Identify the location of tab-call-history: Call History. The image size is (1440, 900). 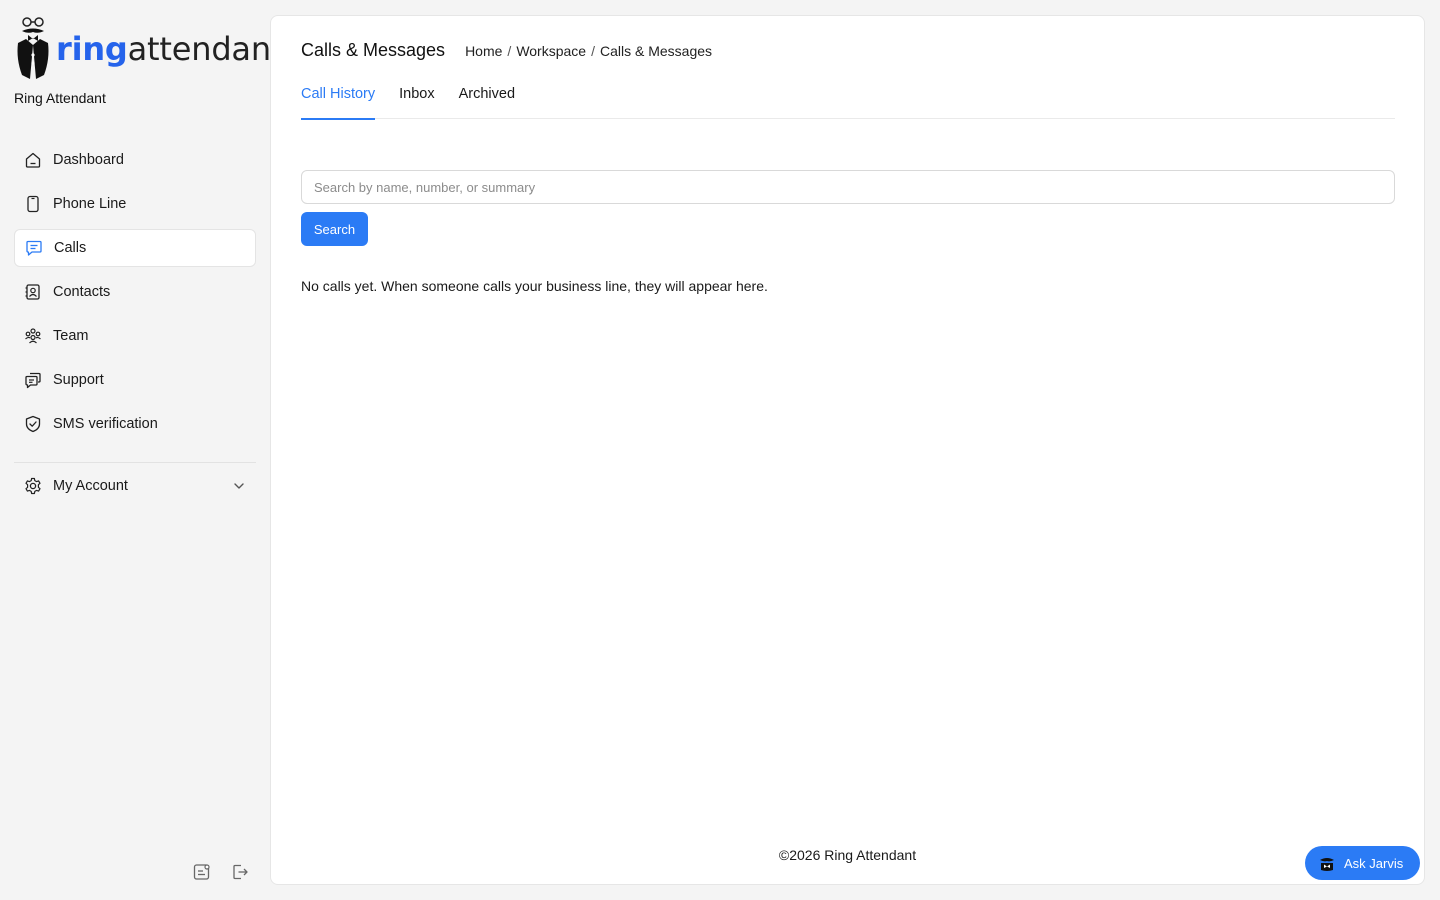
(338, 103).